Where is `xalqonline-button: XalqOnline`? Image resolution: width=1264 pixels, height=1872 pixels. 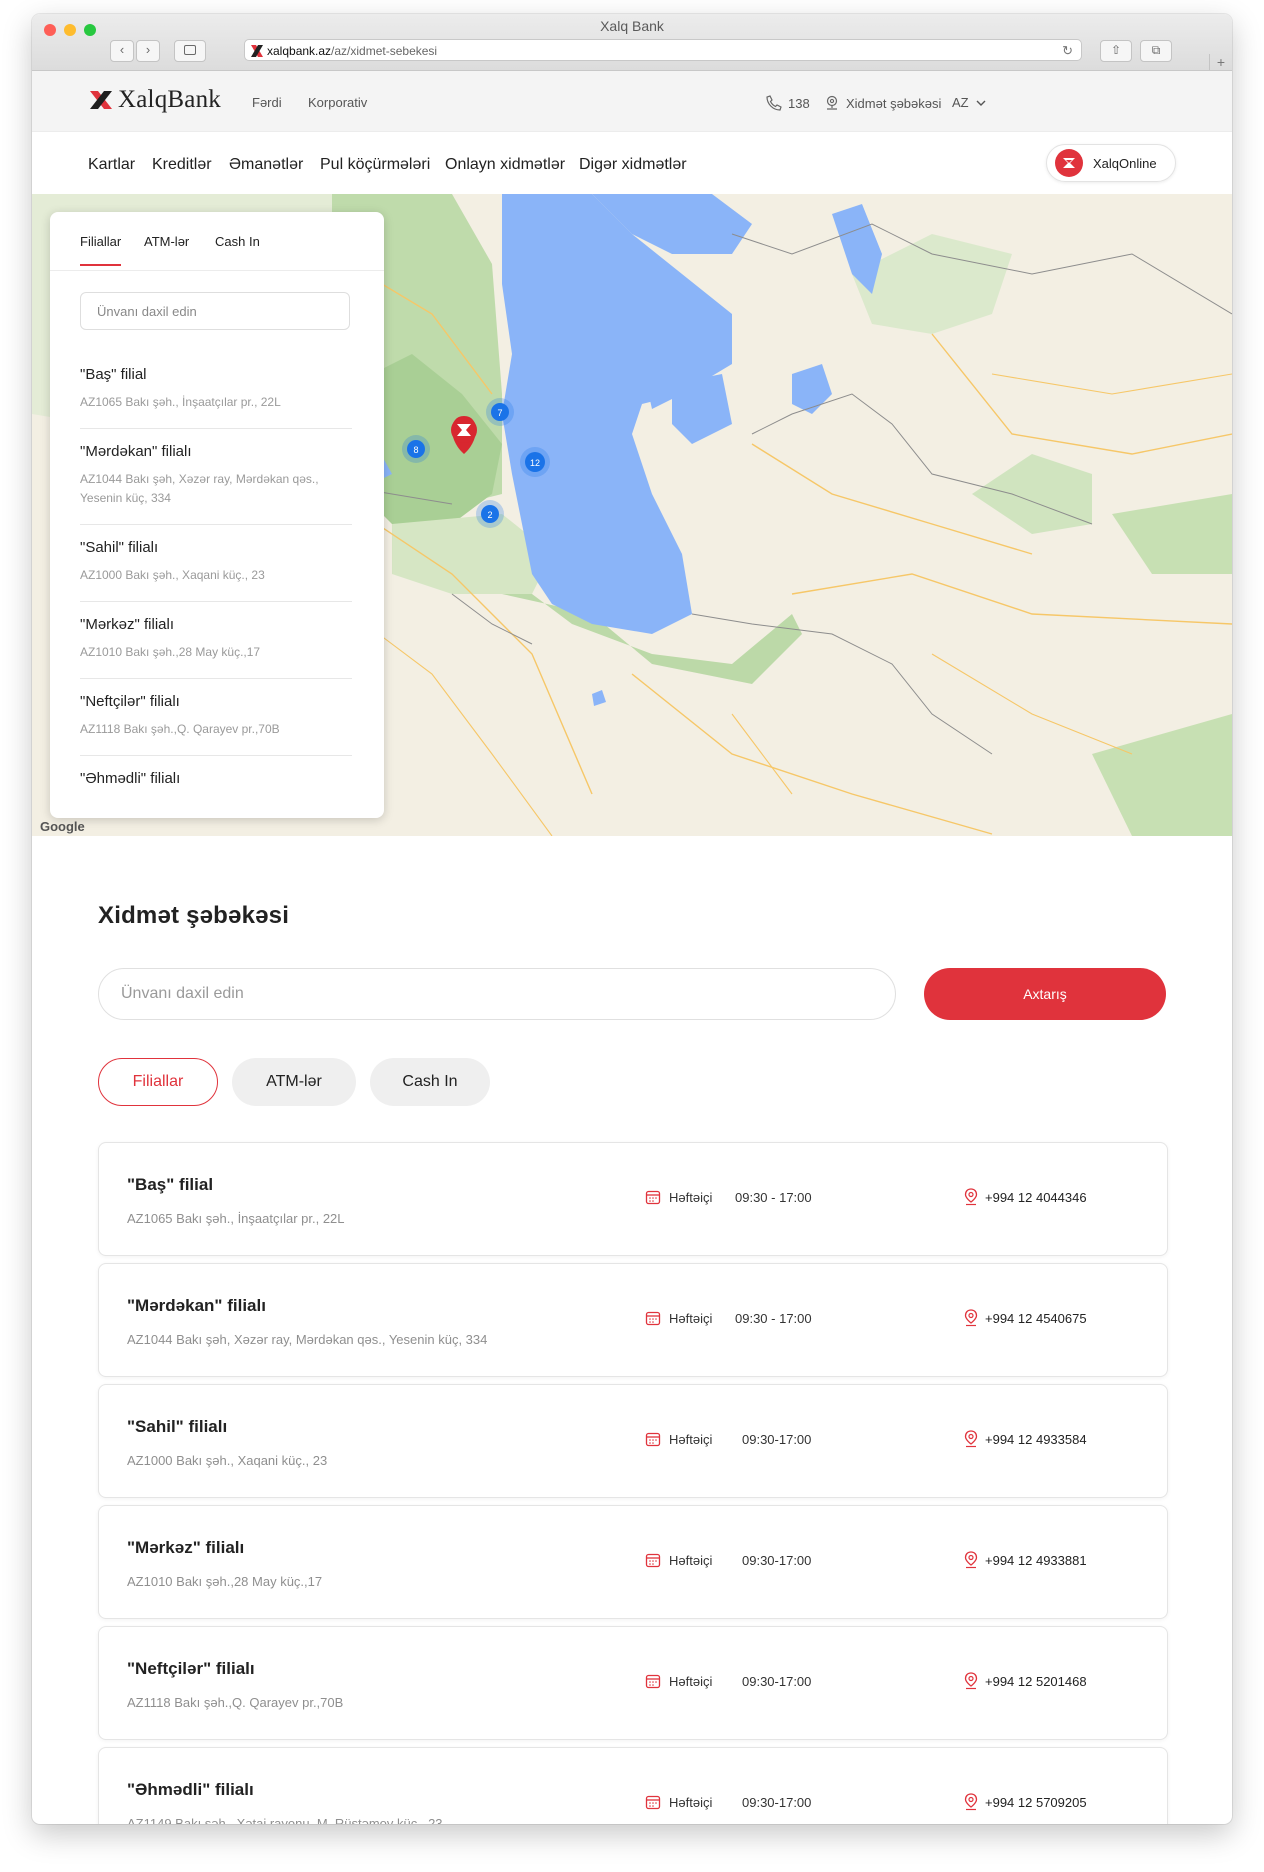 xalqonline-button: XalqOnline is located at coordinates (1111, 163).